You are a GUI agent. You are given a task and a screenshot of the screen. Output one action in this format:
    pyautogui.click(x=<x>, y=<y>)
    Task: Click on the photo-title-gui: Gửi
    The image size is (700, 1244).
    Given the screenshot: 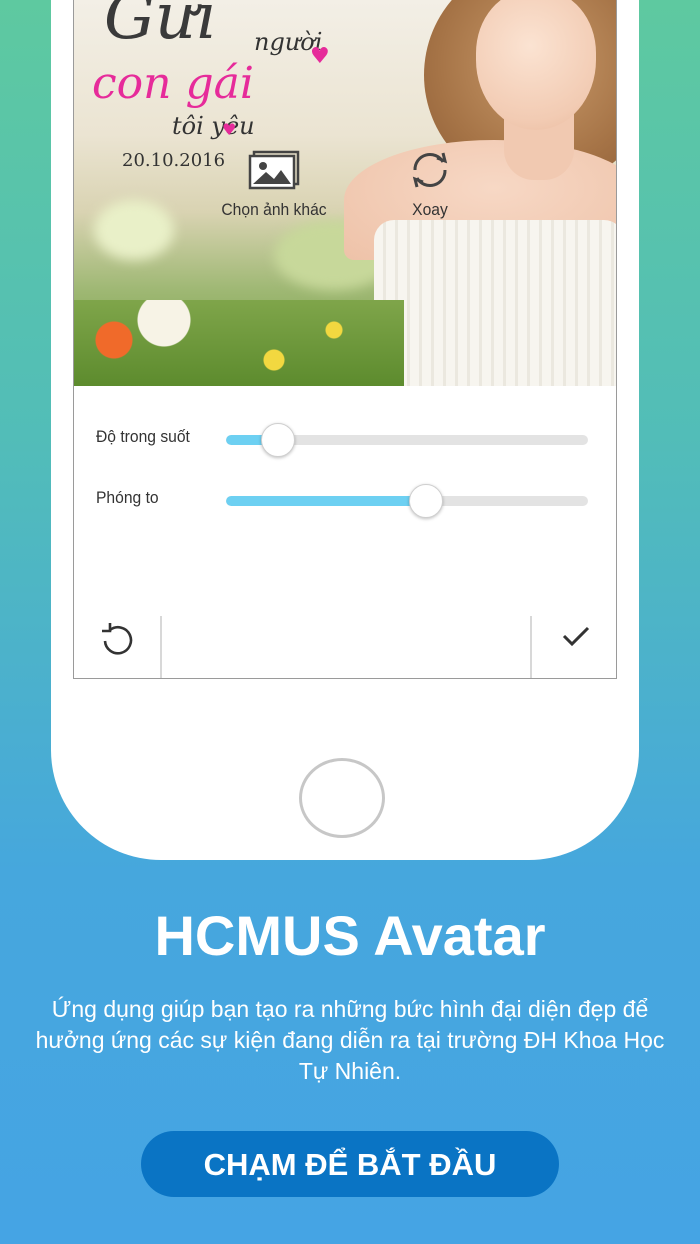 What is the action you would take?
    pyautogui.click(x=160, y=27)
    